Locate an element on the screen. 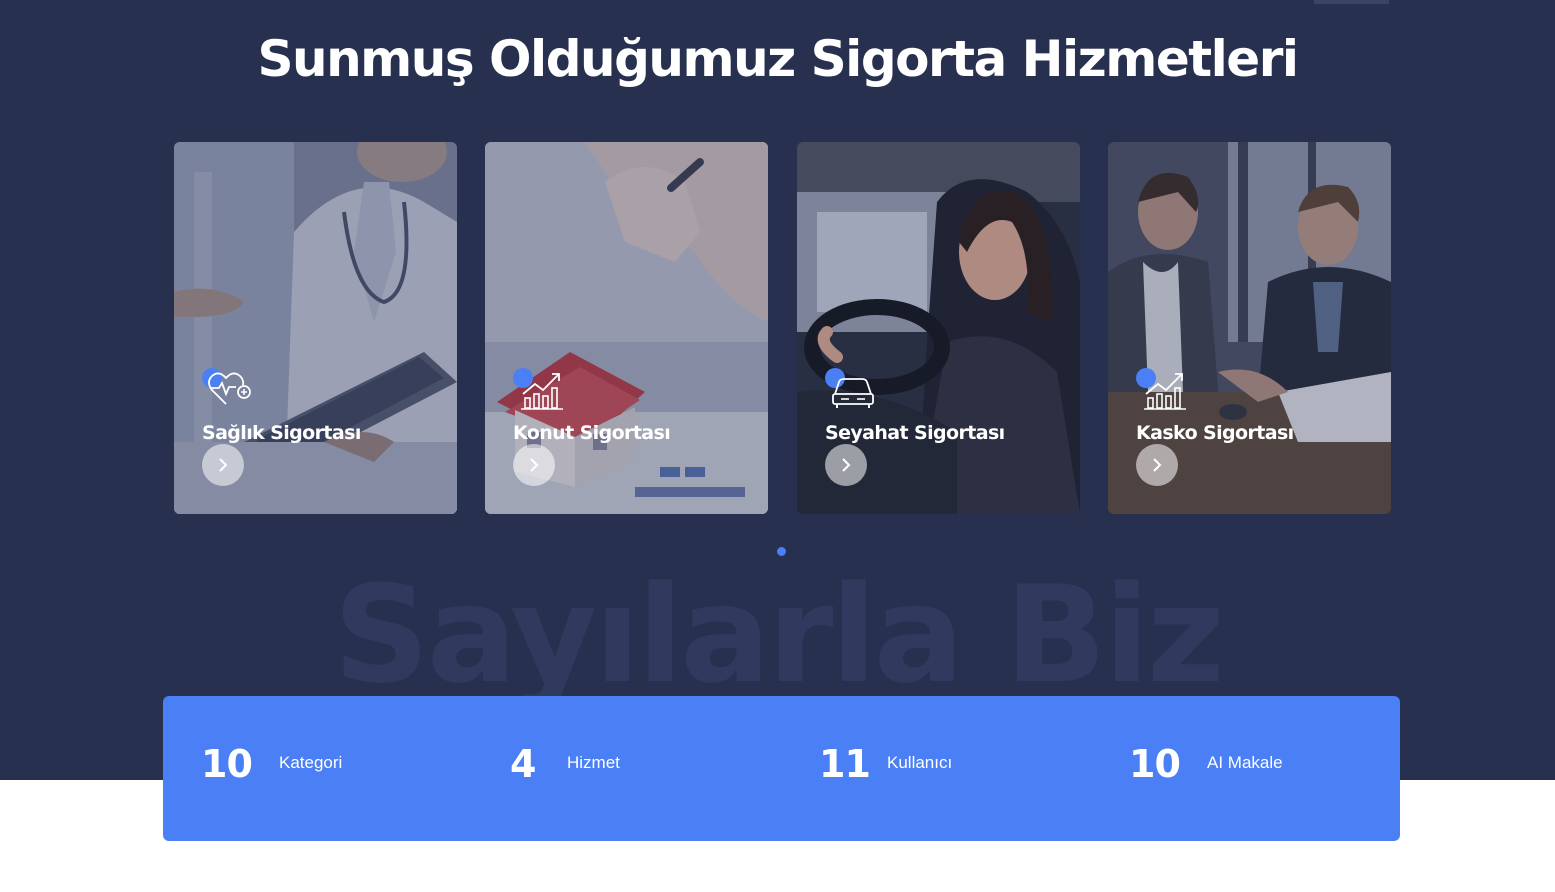 The image size is (1555, 892). service-card-home: Konut Sigortası is located at coordinates (626, 328).